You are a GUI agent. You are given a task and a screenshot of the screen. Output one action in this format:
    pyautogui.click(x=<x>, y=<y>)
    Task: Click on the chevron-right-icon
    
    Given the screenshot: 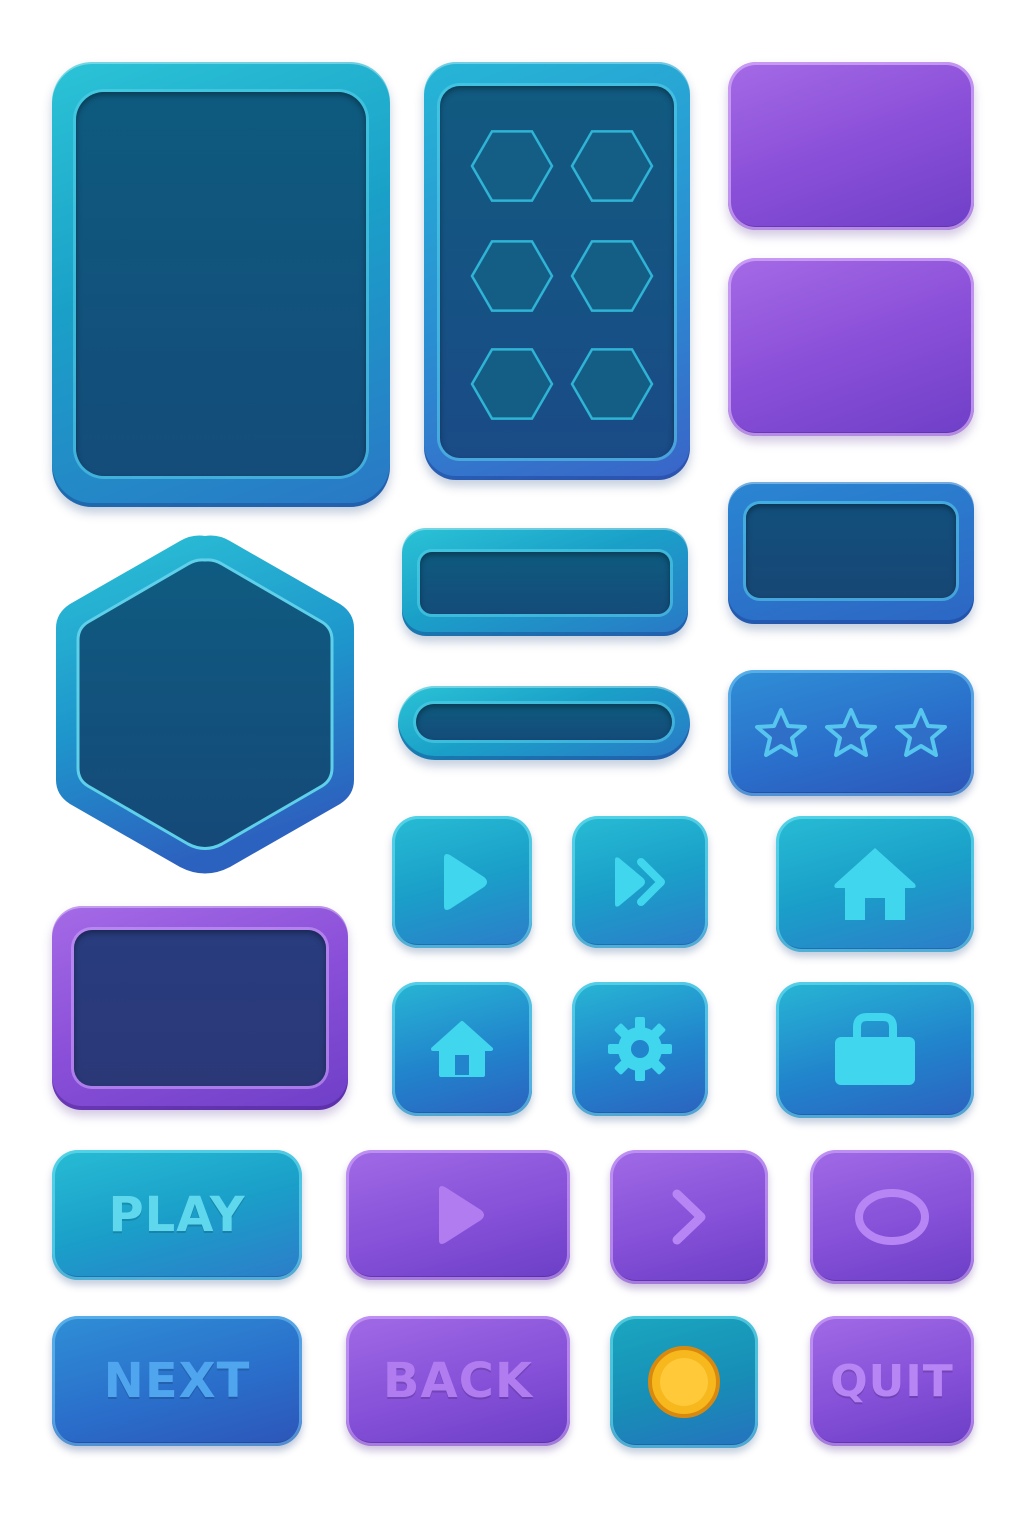 What is the action you would take?
    pyautogui.click(x=689, y=1217)
    